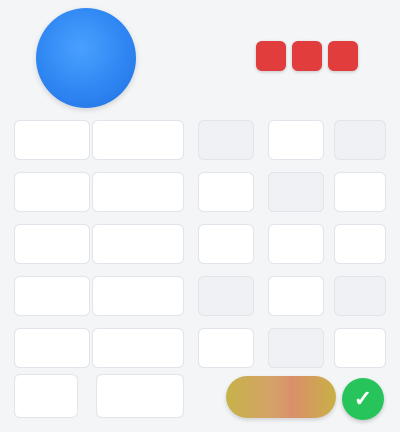 This screenshot has height=432, width=400. I want to click on confirm-button: ✓, so click(363, 399).